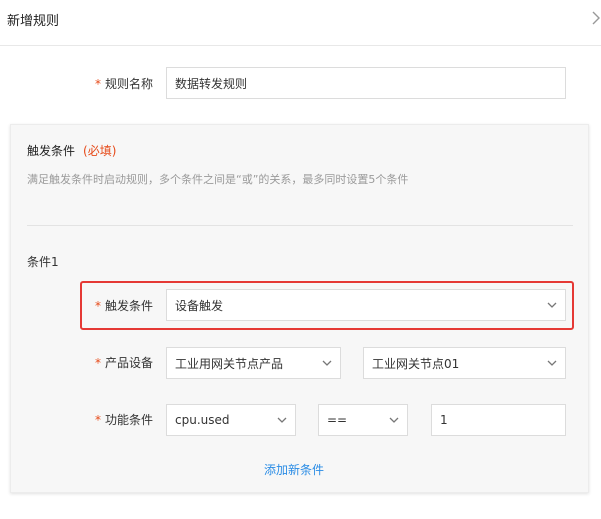  I want to click on trigger-condition-label: * 触发条件, so click(124, 306).